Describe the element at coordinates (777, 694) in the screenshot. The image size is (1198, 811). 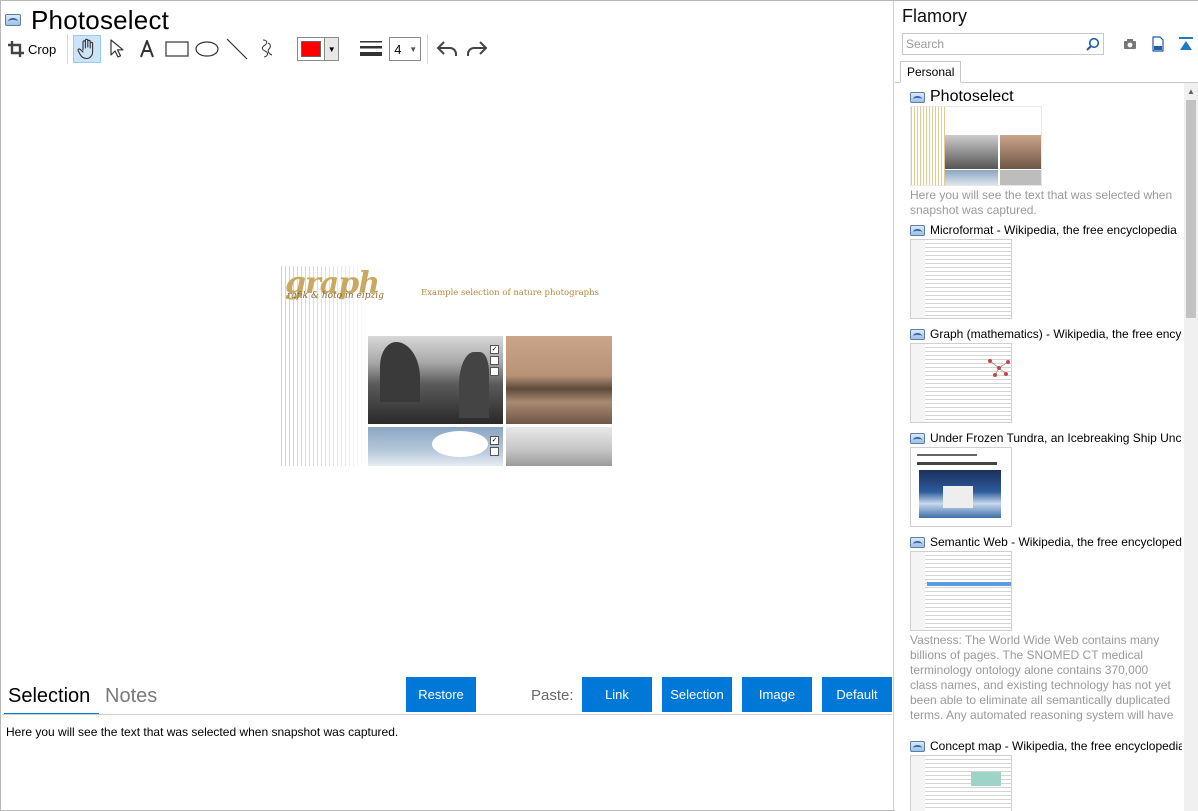
I see `paste-image-button: Image` at that location.